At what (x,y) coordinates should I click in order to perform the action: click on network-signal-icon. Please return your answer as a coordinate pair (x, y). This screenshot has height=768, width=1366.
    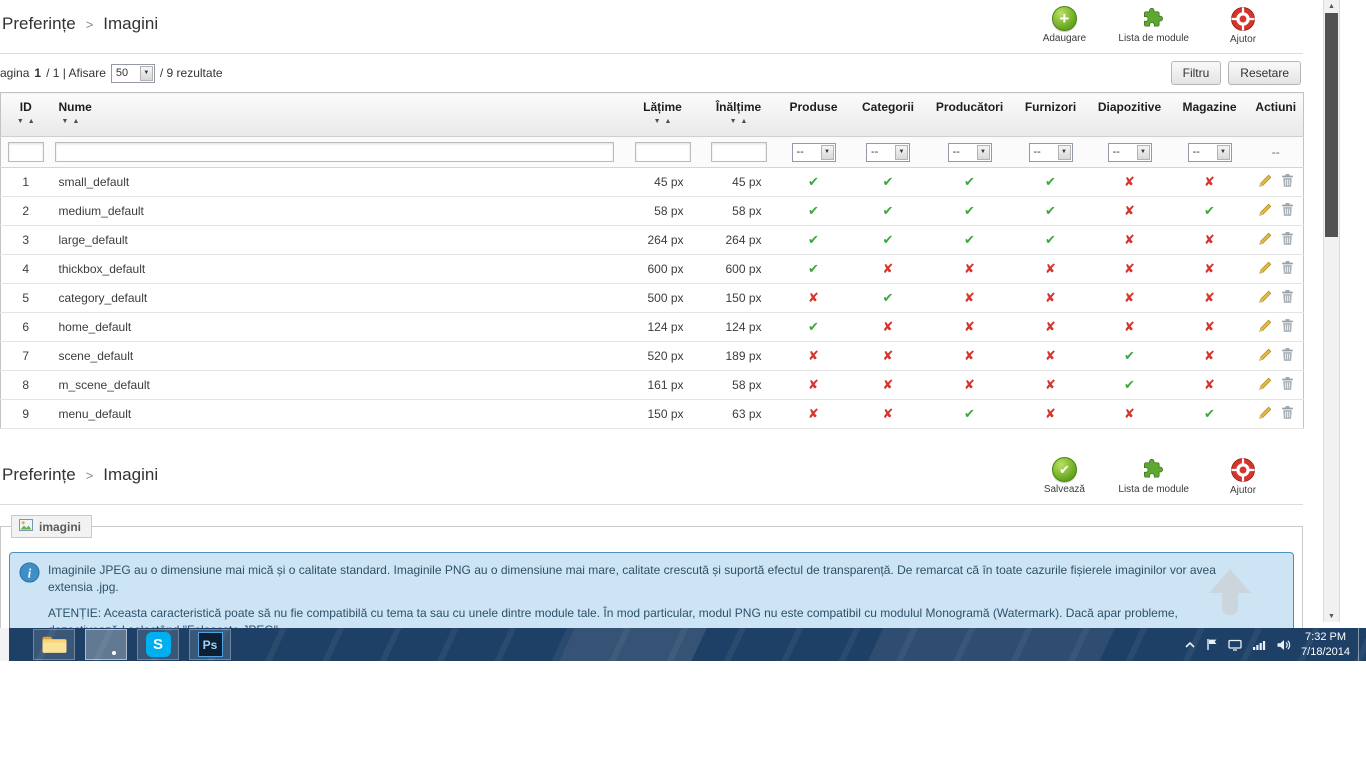
    Looking at the image, I should click on (1259, 645).